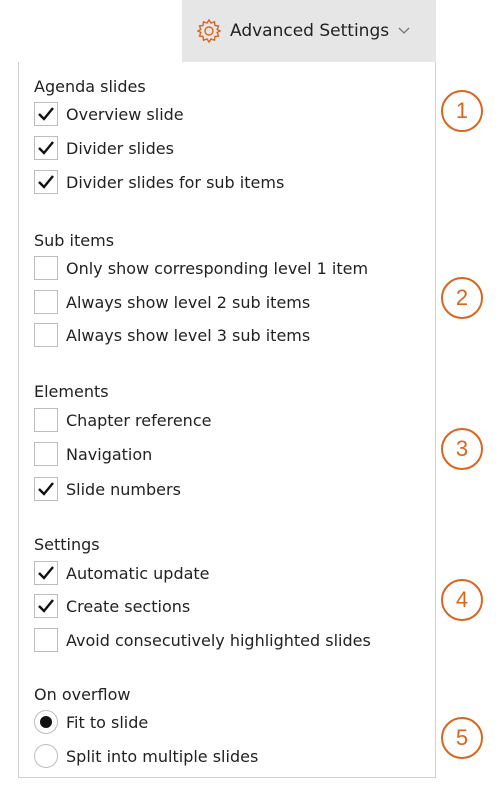 The width and height of the screenshot is (502, 786). Describe the element at coordinates (71, 391) in the screenshot. I see `section-title-elements: Elements` at that location.